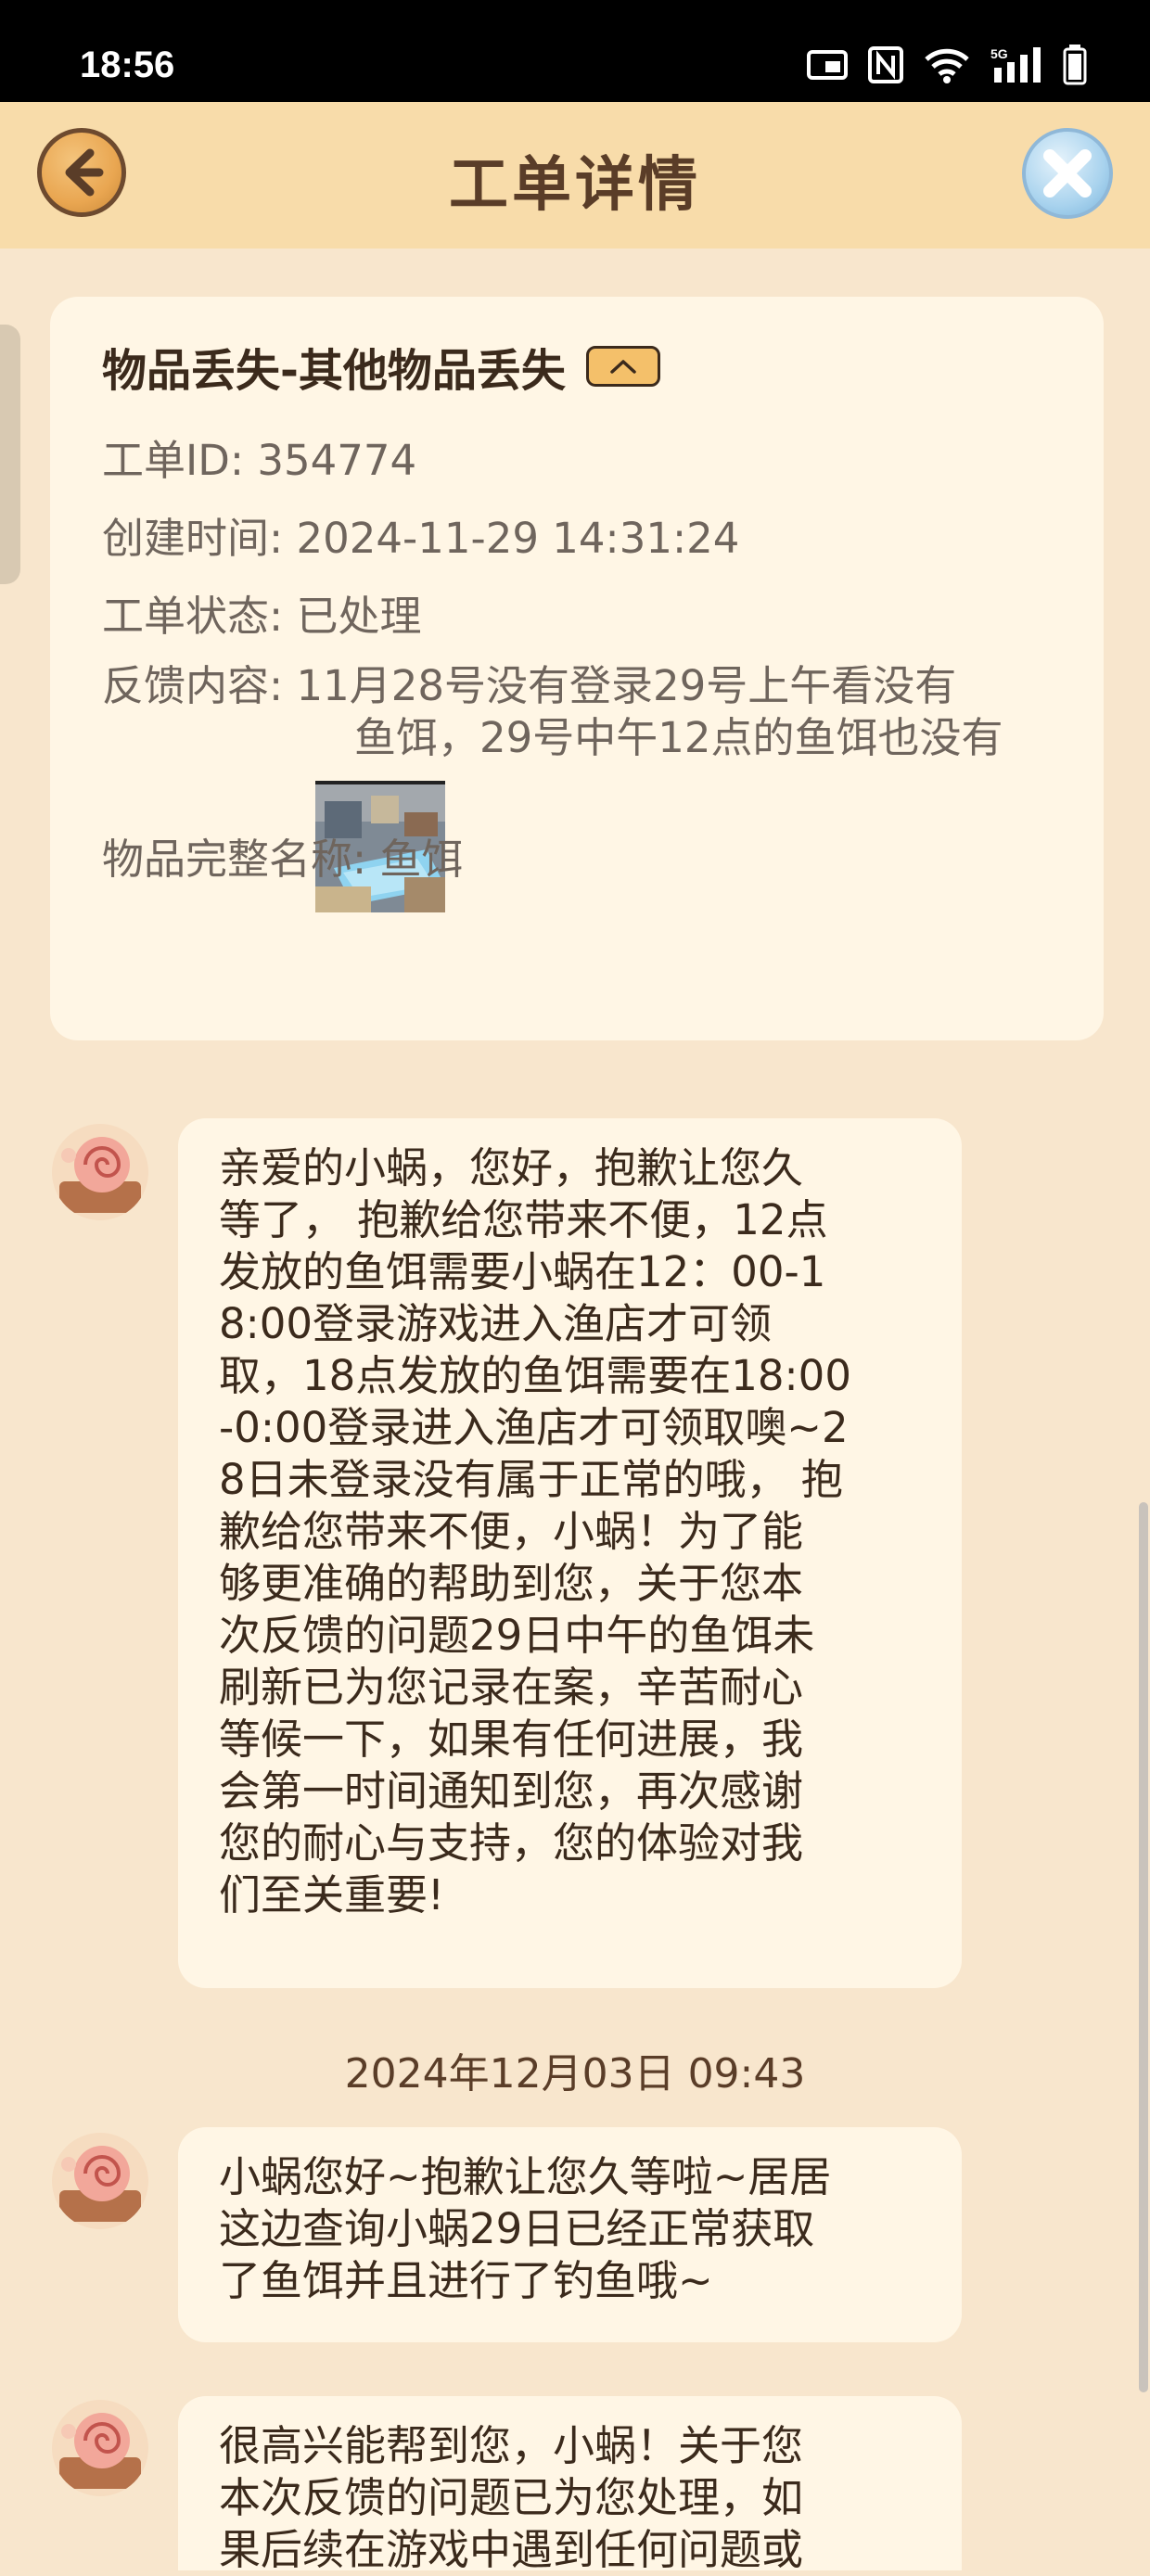 The height and width of the screenshot is (2576, 1150). What do you see at coordinates (466, 2280) in the screenshot?
I see `message-line: 了鱼饵并且进行了钓鱼哦~` at bounding box center [466, 2280].